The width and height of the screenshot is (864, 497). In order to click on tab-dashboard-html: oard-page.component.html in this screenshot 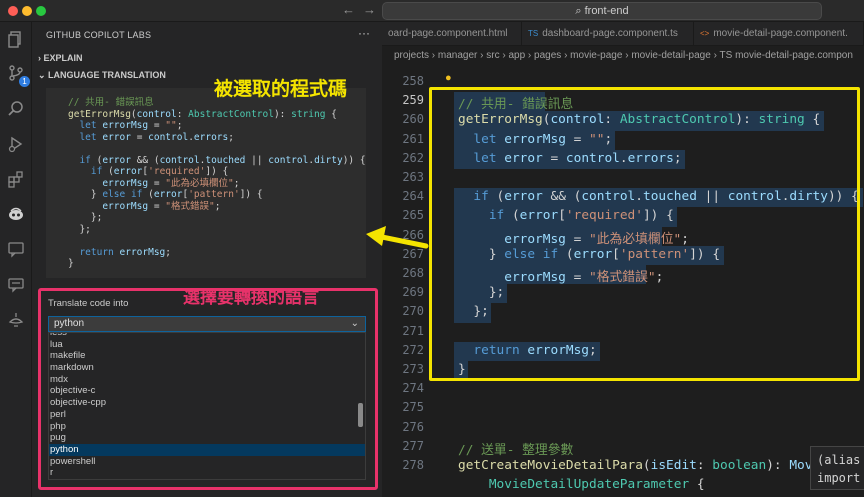, I will do `click(452, 34)`.